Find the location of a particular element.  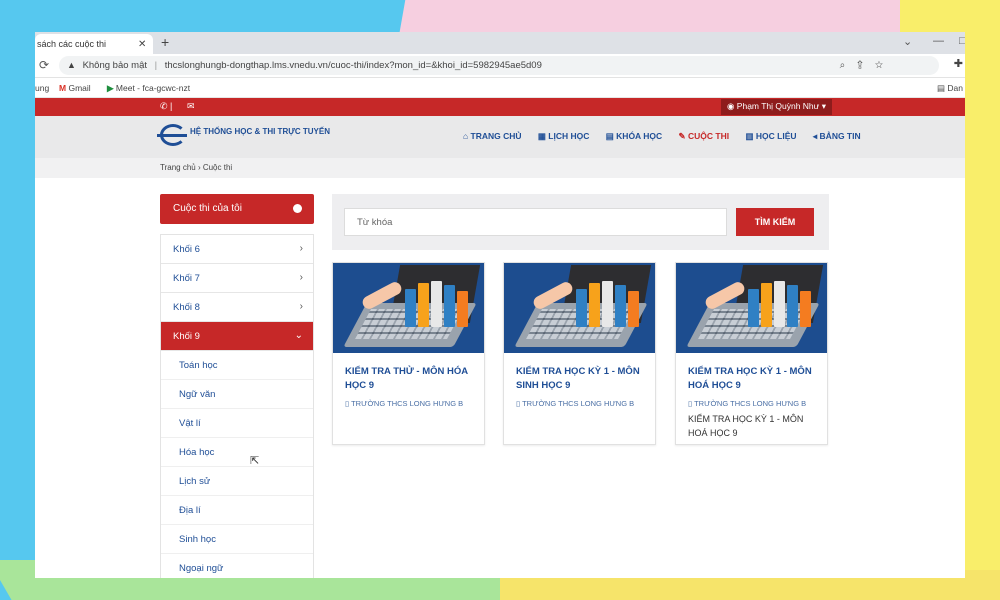

logo-text: HỆ THỐNG HỌC & THI TRỰC TUYẾN is located at coordinates (260, 131).